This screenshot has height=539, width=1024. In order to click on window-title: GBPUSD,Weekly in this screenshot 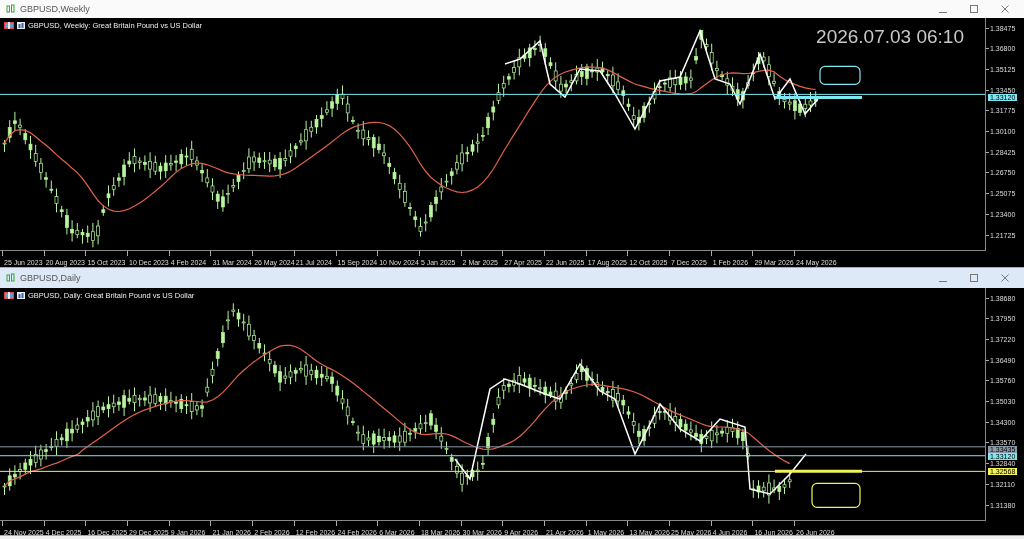, I will do `click(55, 9)`.